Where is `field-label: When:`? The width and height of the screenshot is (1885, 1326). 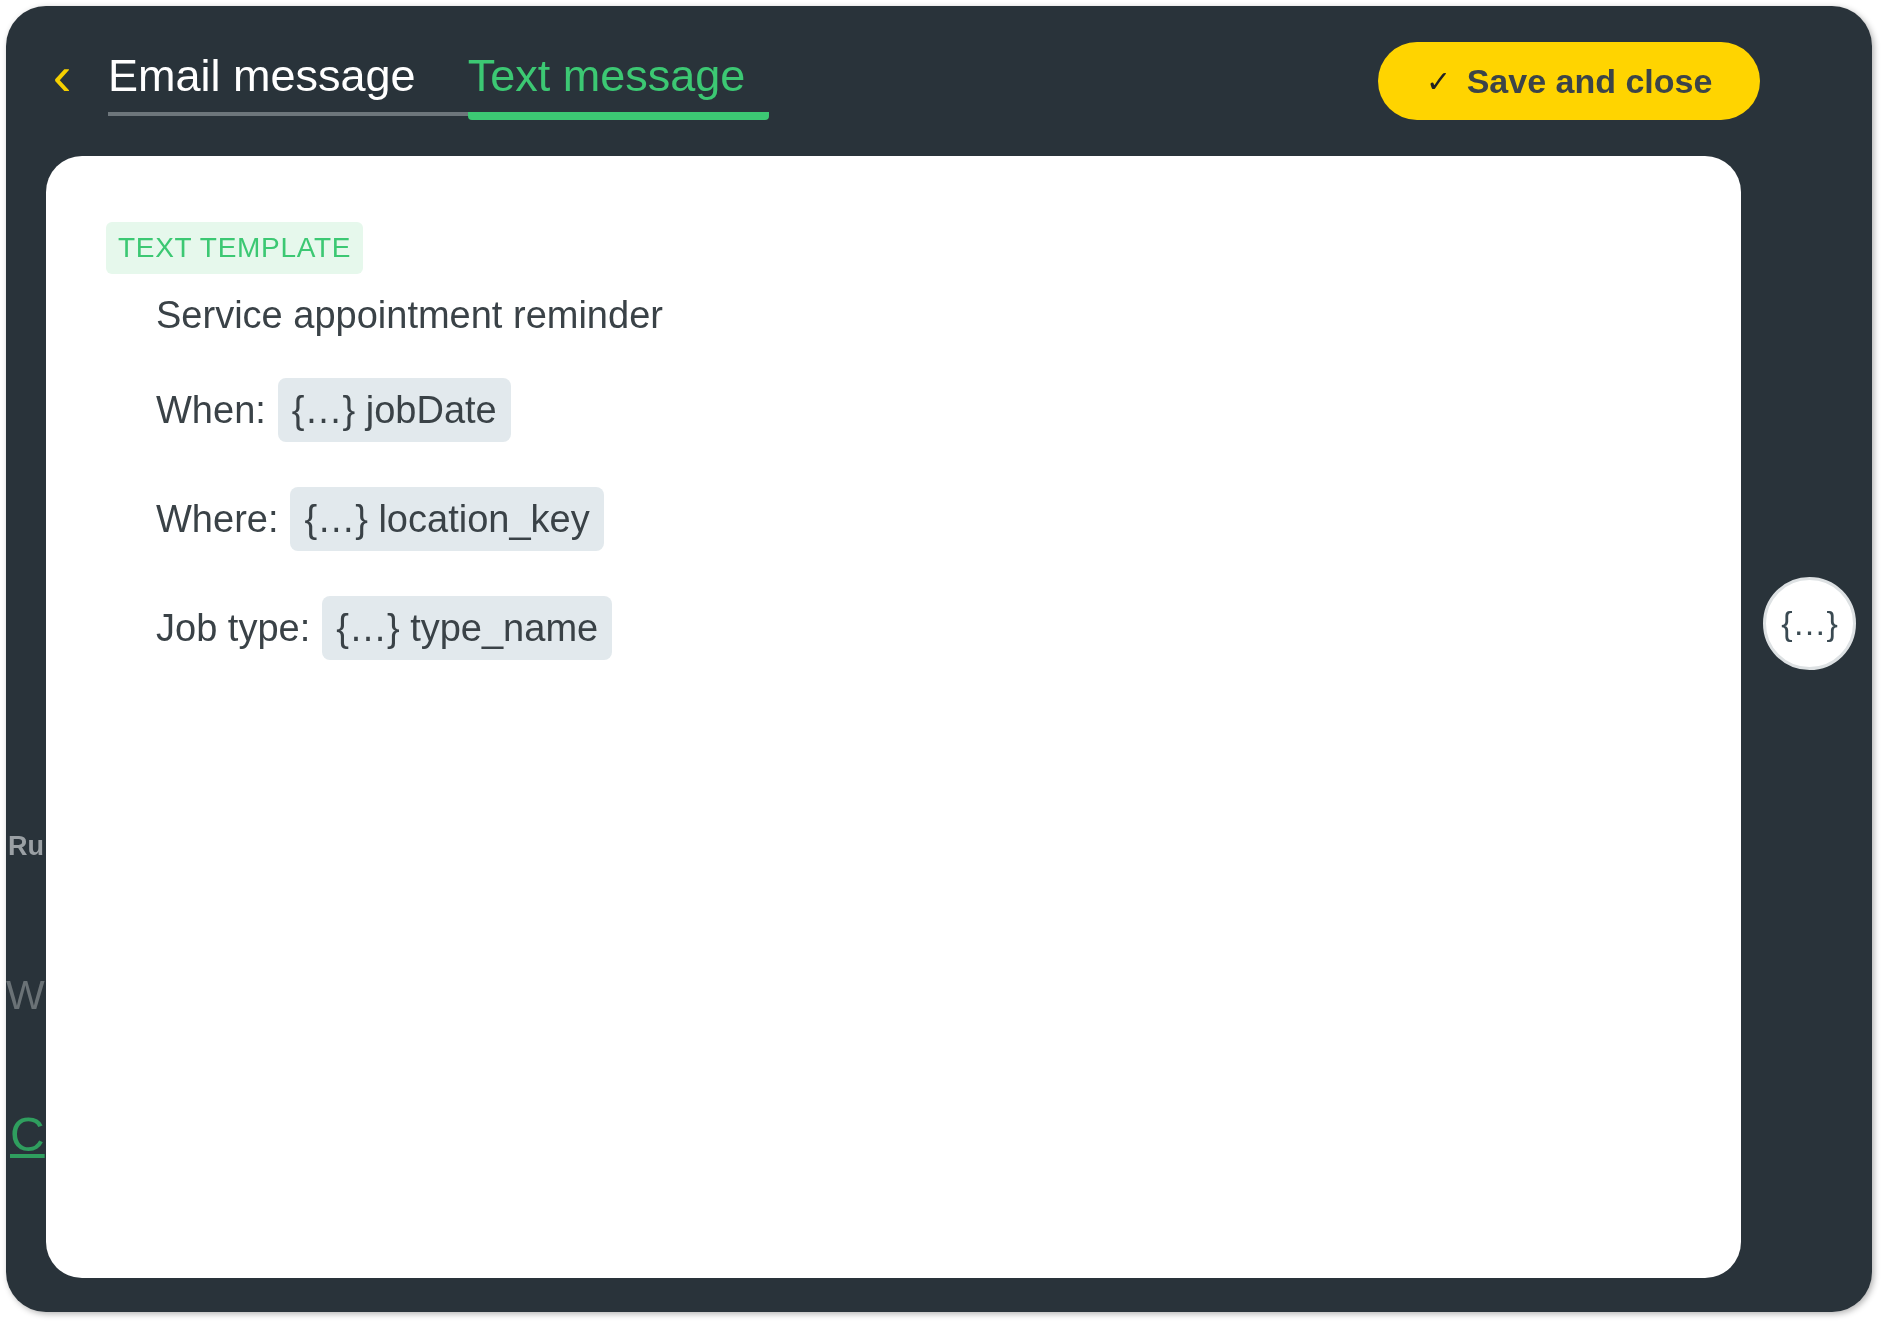 field-label: When: is located at coordinates (211, 410).